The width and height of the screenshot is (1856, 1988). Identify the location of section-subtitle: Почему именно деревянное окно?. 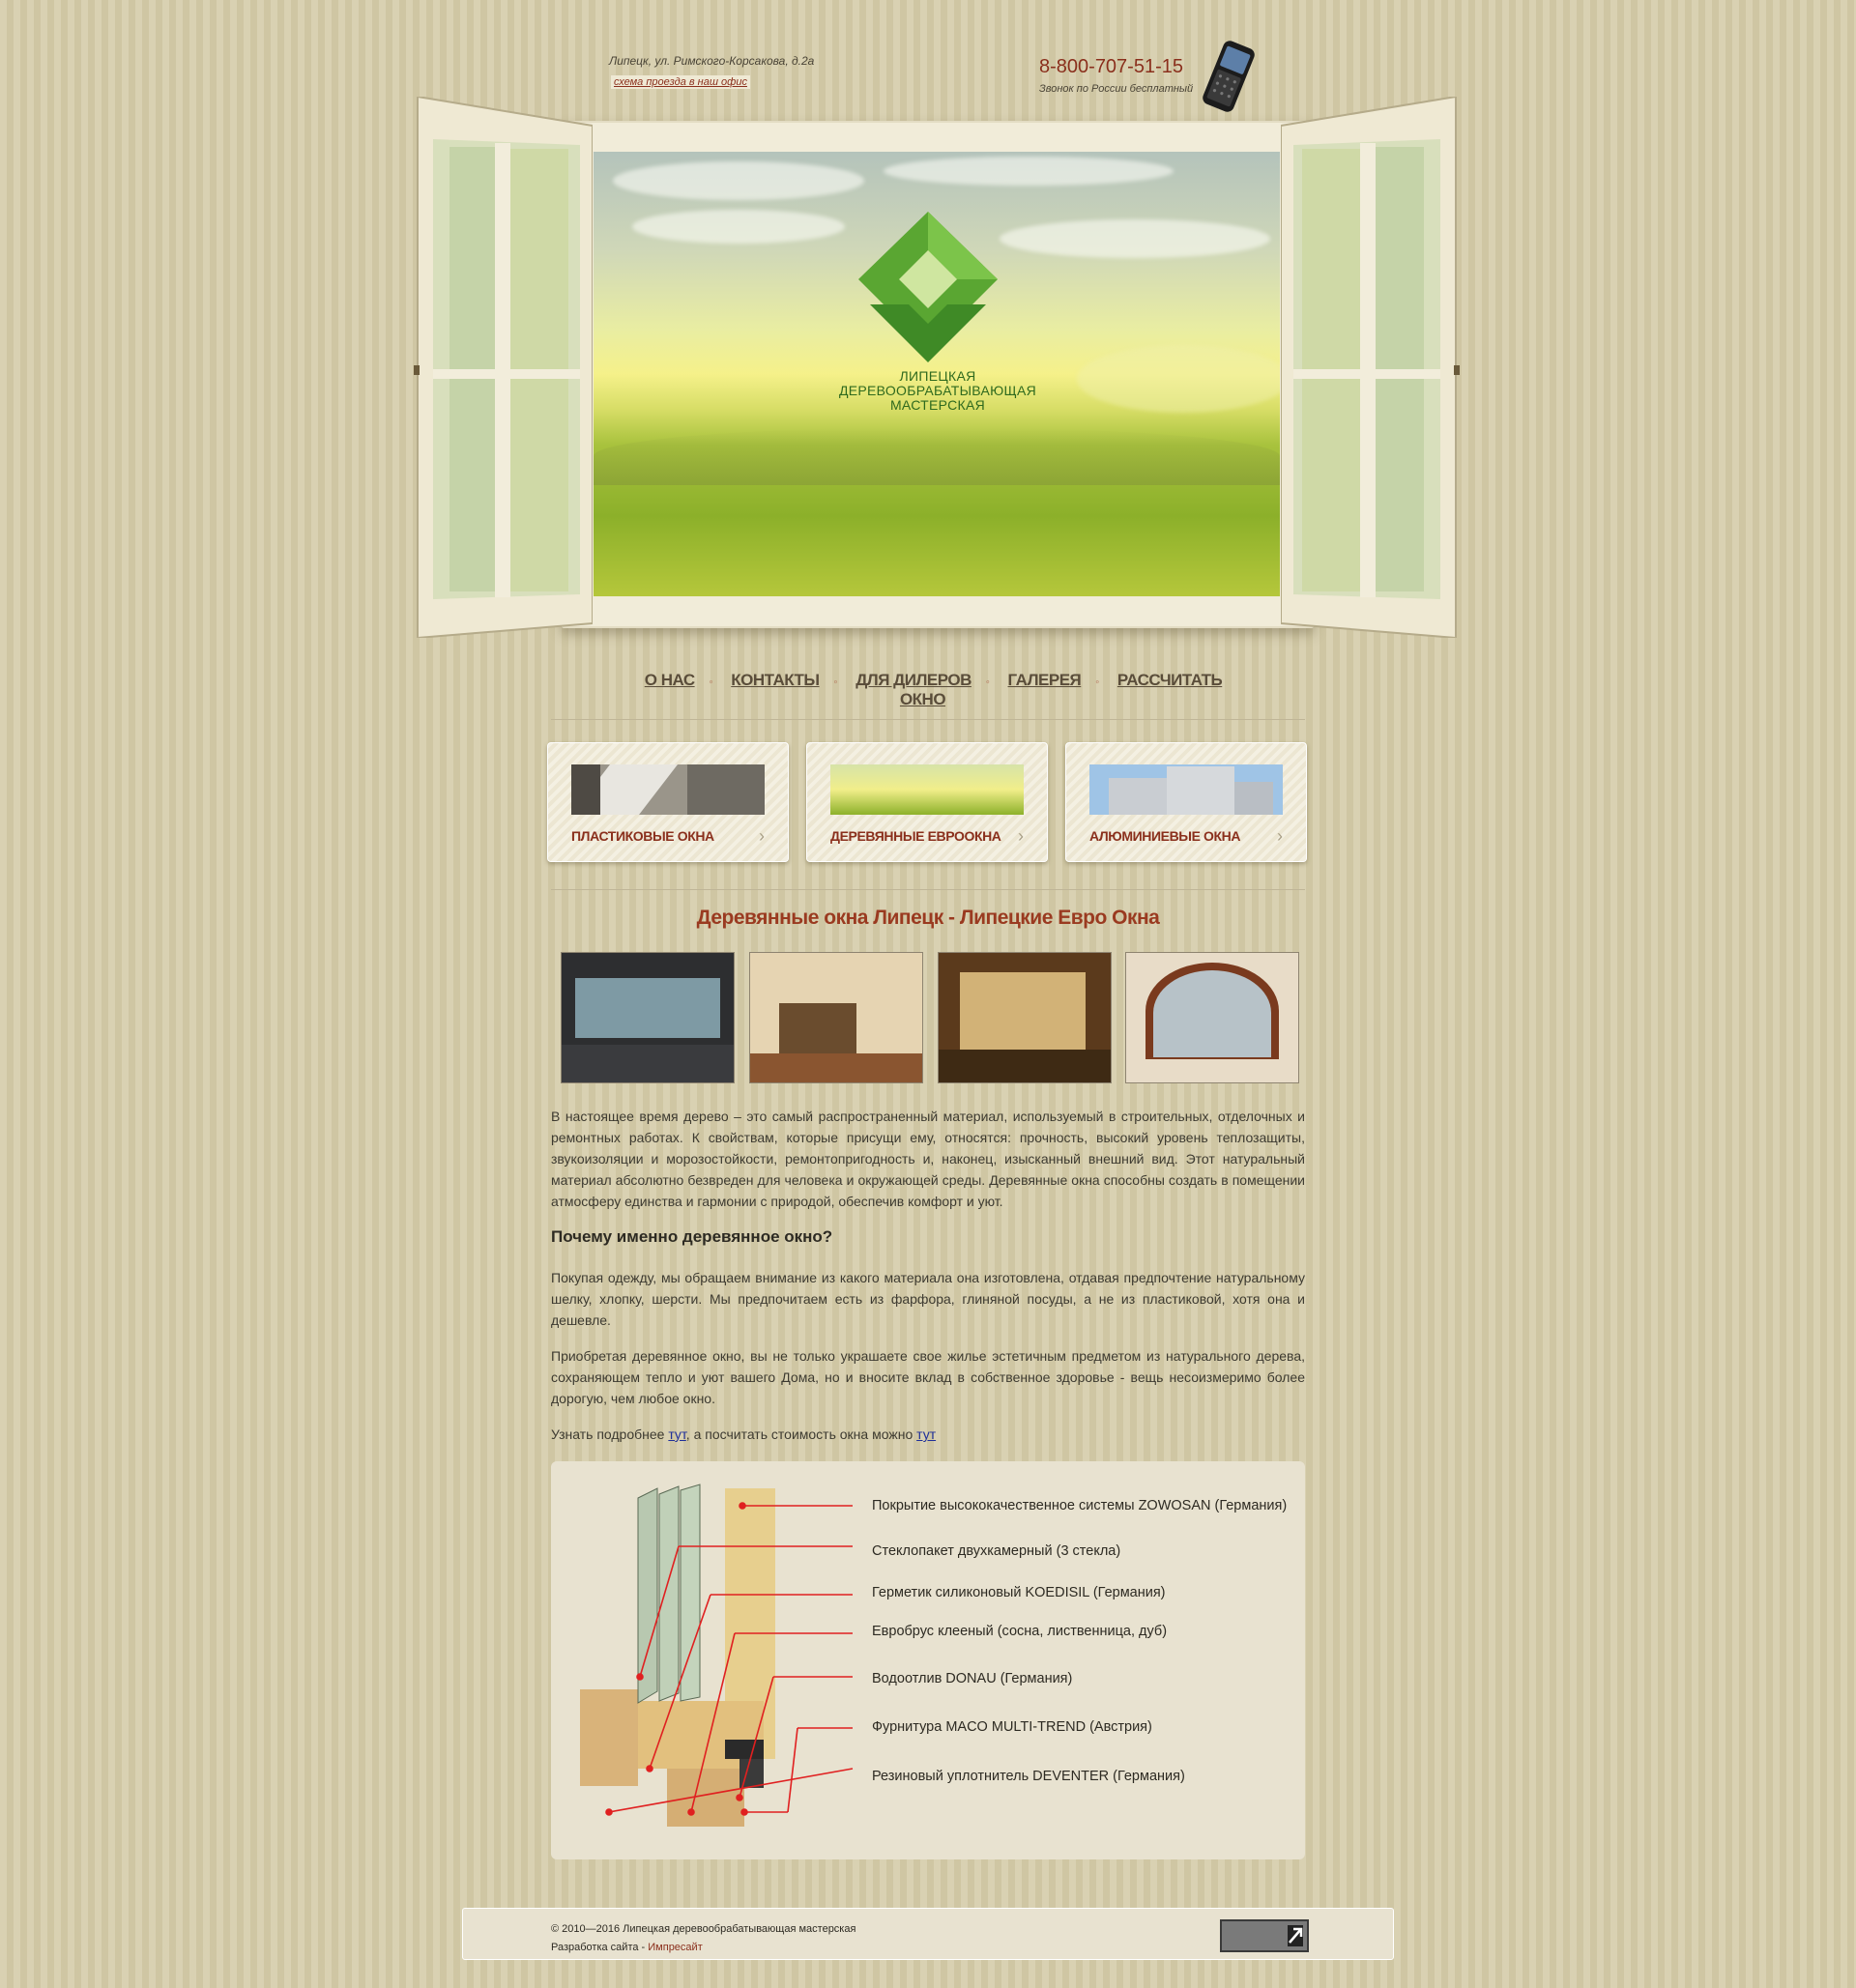
(692, 1236).